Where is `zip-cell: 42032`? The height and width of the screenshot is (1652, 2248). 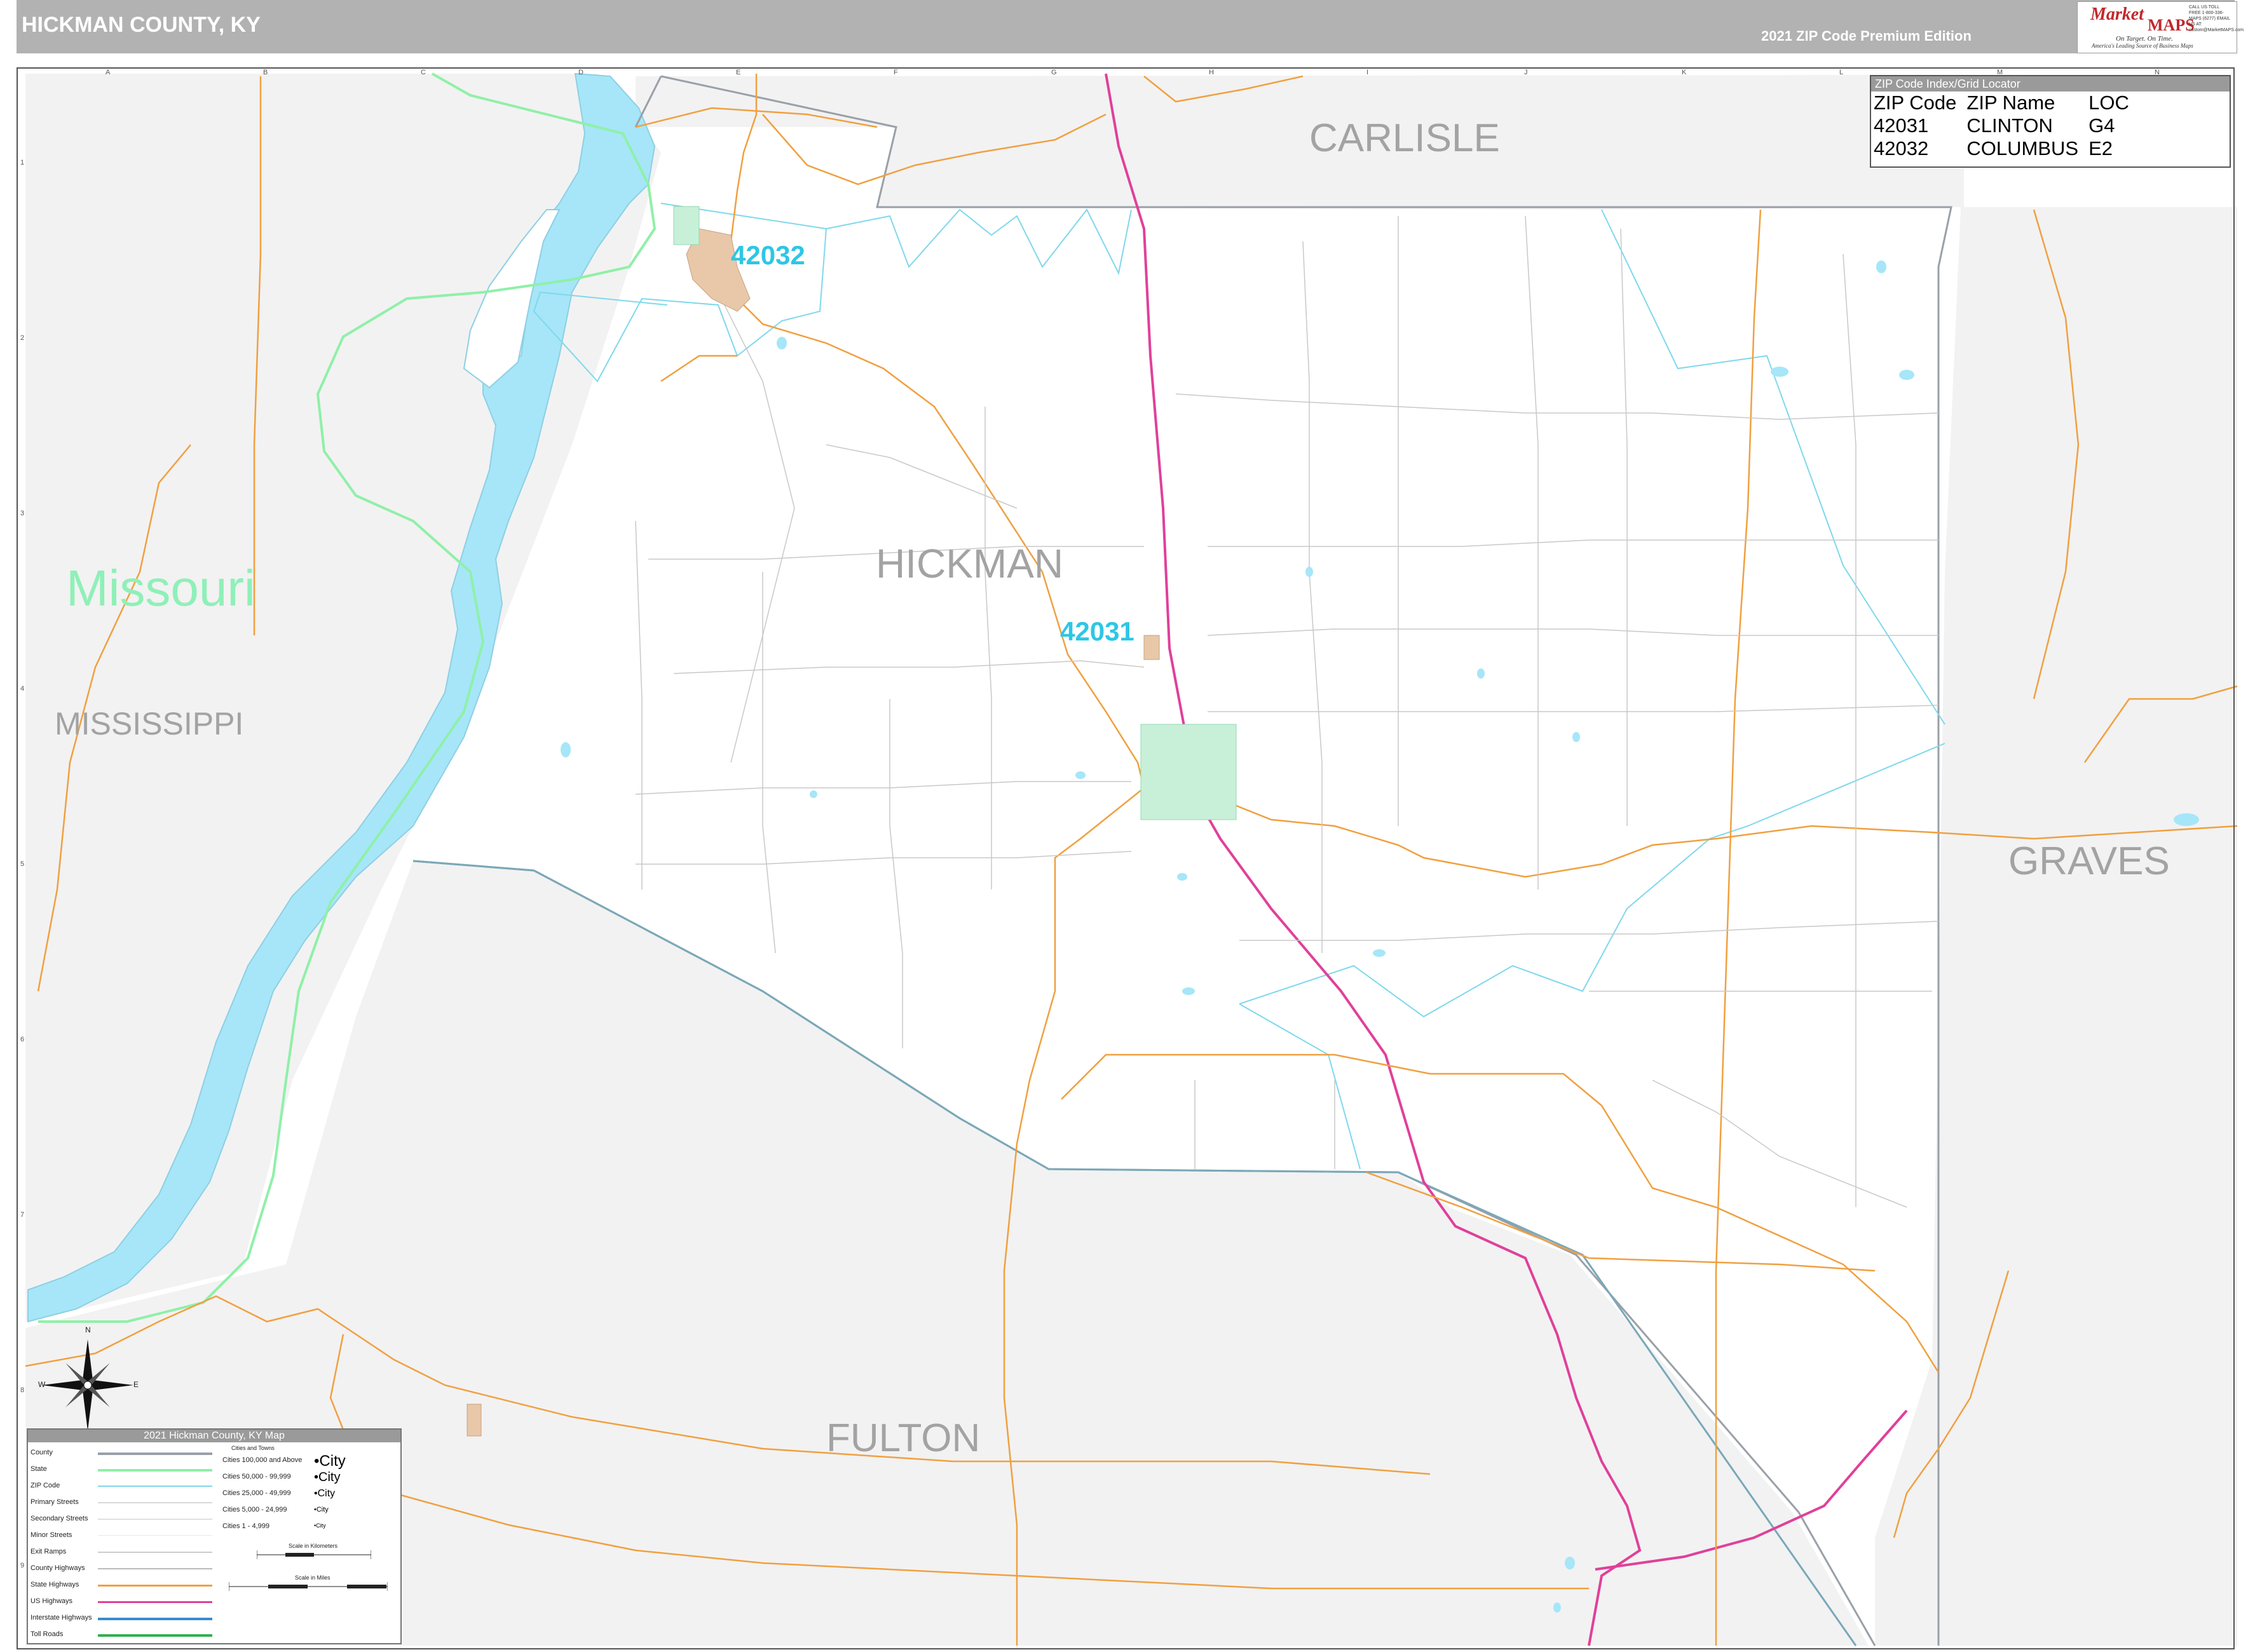
zip-cell: 42032 is located at coordinates (1902, 148).